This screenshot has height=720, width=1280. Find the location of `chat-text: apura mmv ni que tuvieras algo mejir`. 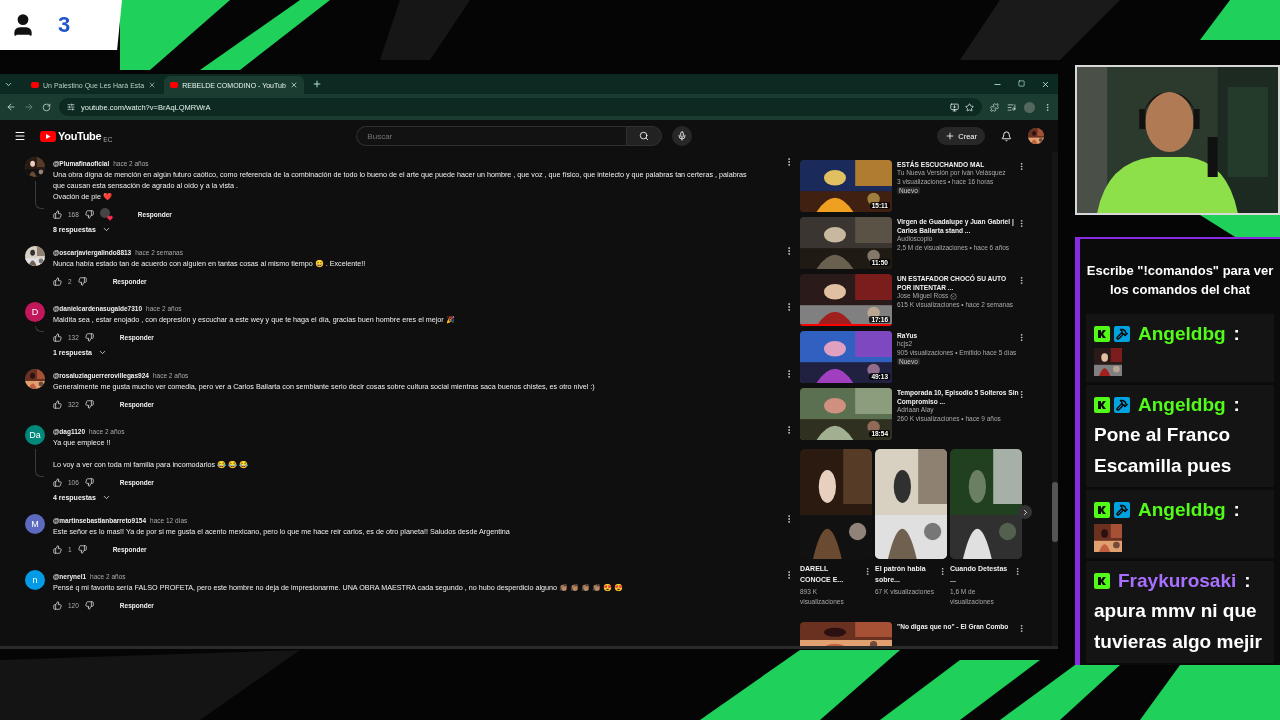

chat-text: apura mmv ni que tuvieras algo mejir is located at coordinates (1178, 626).